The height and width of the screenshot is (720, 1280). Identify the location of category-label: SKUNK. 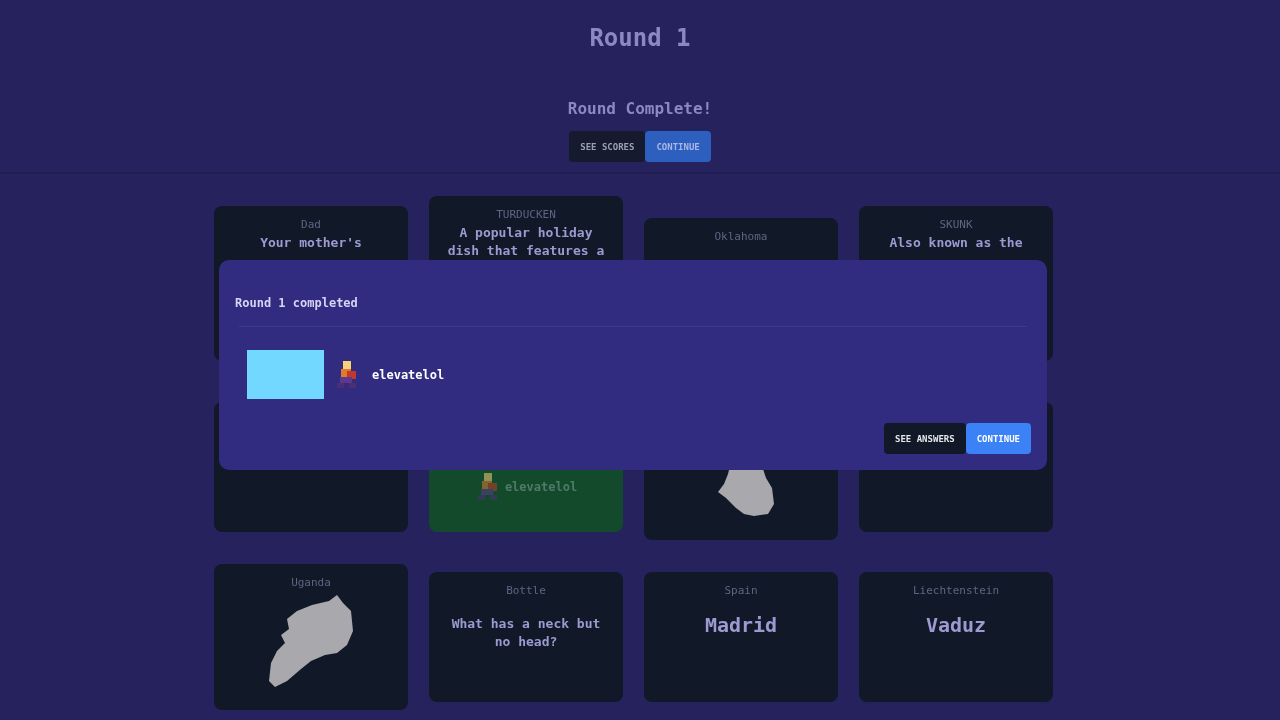
(956, 224).